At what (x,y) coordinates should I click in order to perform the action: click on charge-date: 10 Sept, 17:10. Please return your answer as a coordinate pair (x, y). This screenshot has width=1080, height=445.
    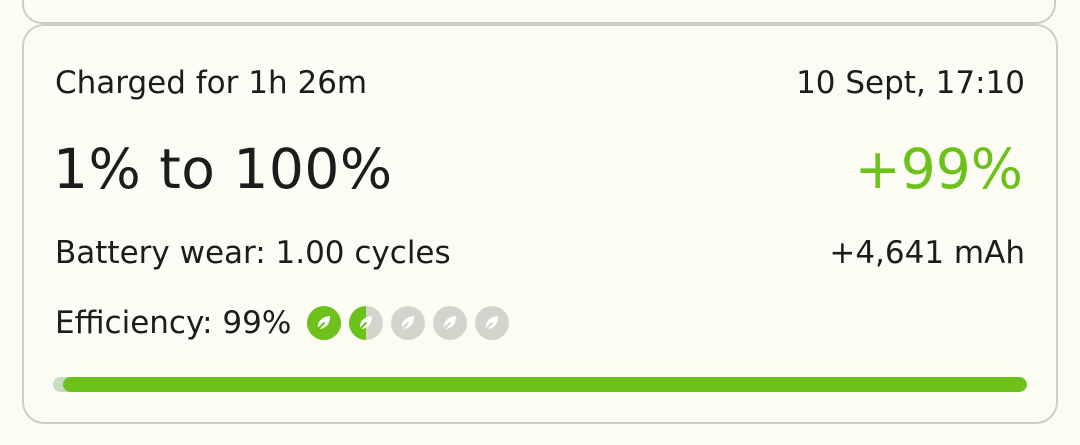
    Looking at the image, I should click on (910, 83).